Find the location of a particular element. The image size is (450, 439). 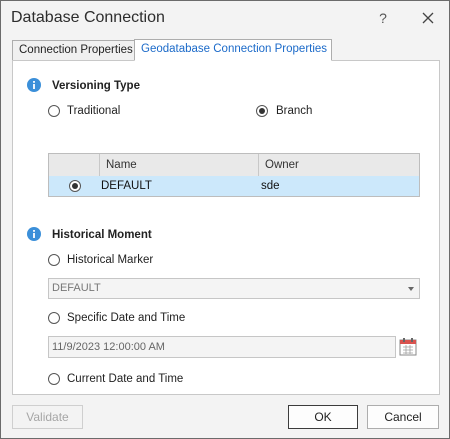

close-button is located at coordinates (428, 18).